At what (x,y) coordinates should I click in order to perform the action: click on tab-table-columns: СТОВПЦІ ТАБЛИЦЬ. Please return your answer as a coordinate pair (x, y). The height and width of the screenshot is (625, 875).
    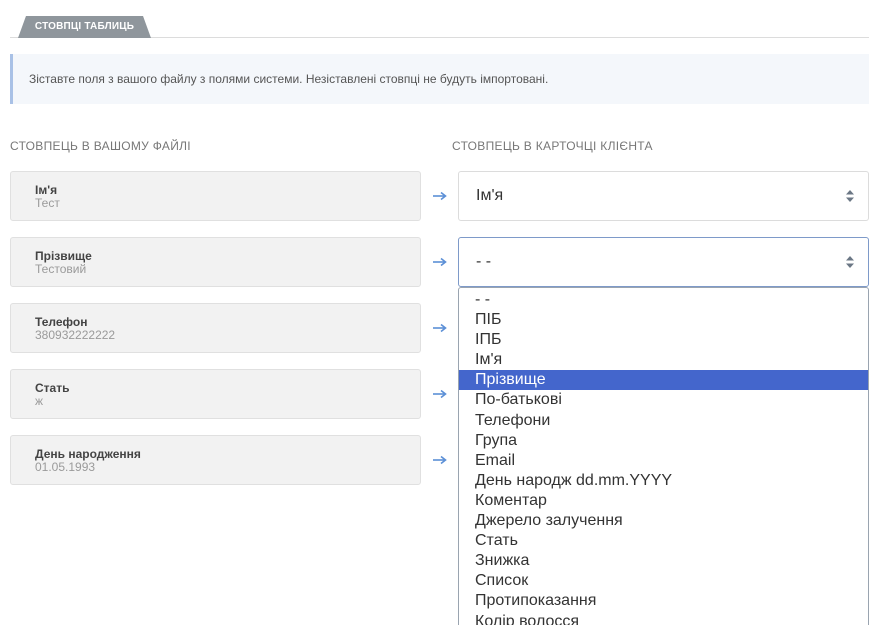
    Looking at the image, I should click on (84, 27).